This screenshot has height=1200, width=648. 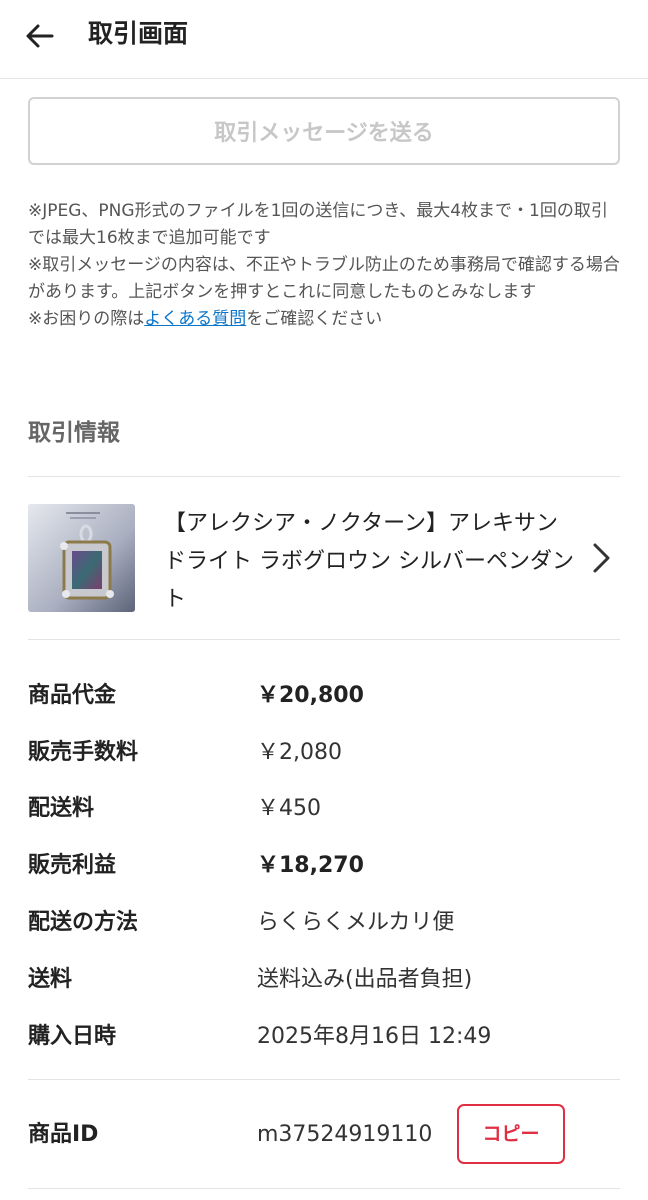 I want to click on trade-info-title: 取引情報, so click(x=74, y=433).